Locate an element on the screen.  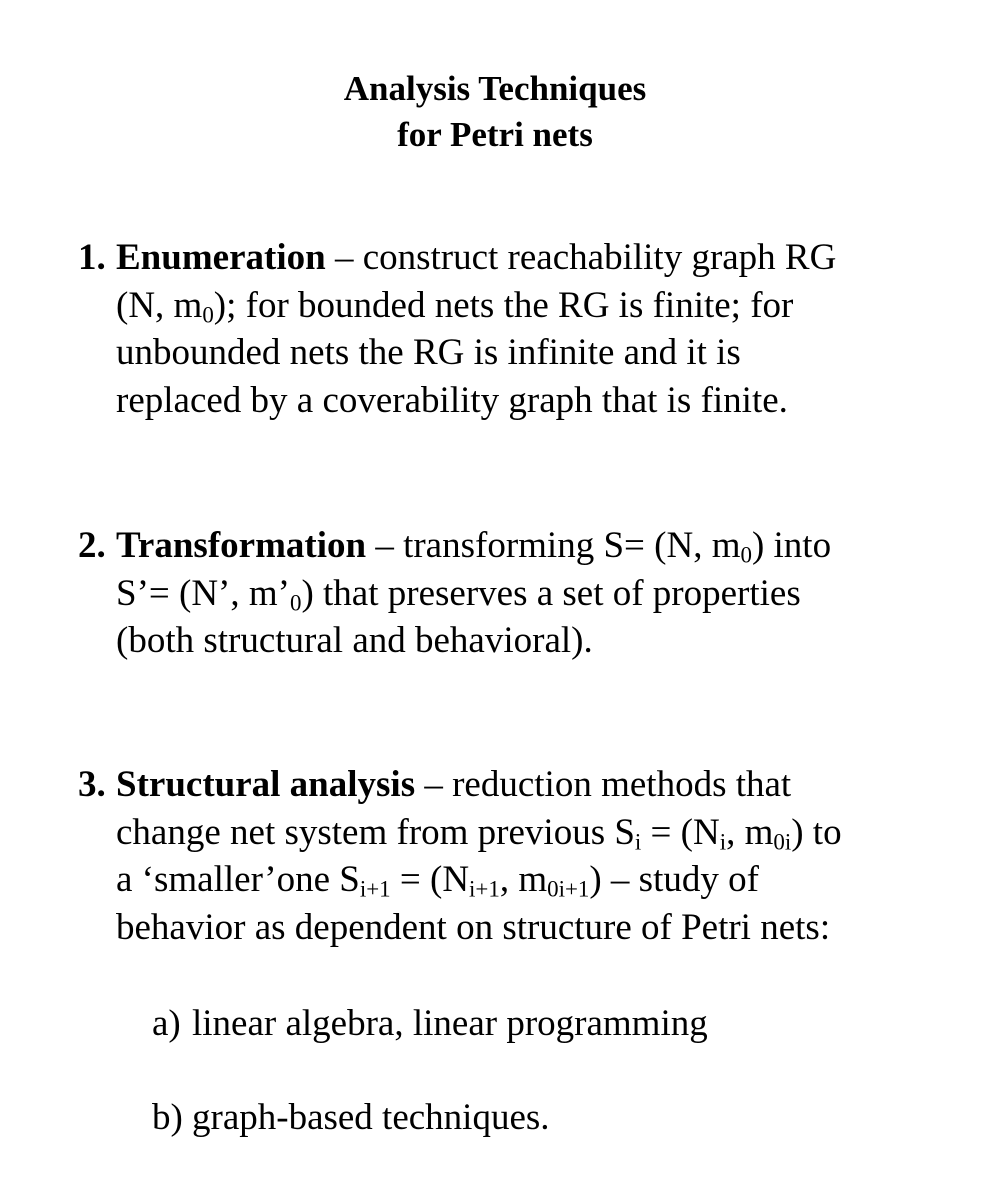
item-text: a ‘smaller’one S is located at coordinates (238, 879).